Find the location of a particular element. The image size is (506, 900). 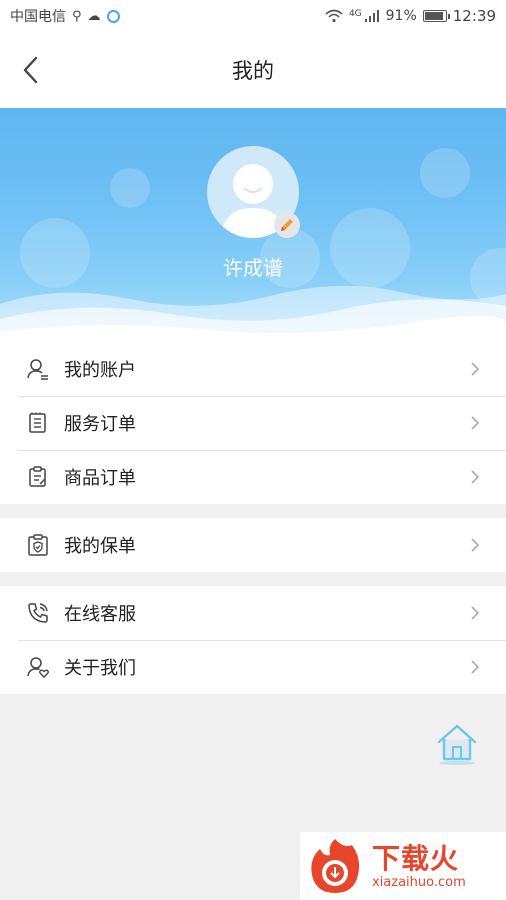

pencil-icon is located at coordinates (287, 225).